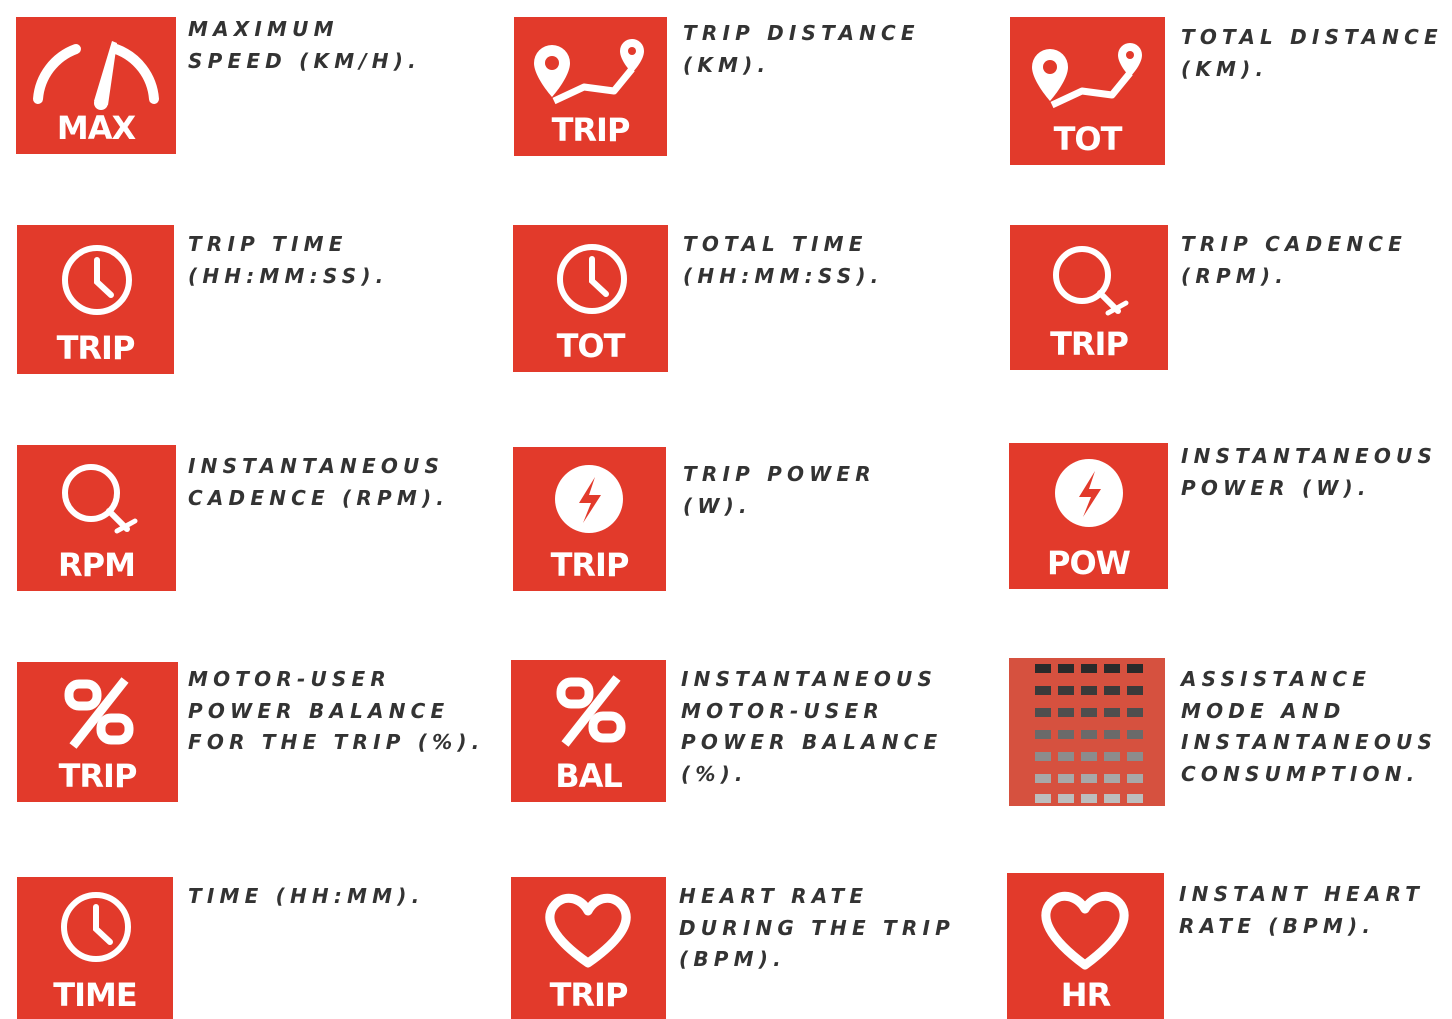 This screenshot has height=1019, width=1452. What do you see at coordinates (1302, 910) in the screenshot?
I see `item-description: INSTANT HEART RATE (BPM).` at bounding box center [1302, 910].